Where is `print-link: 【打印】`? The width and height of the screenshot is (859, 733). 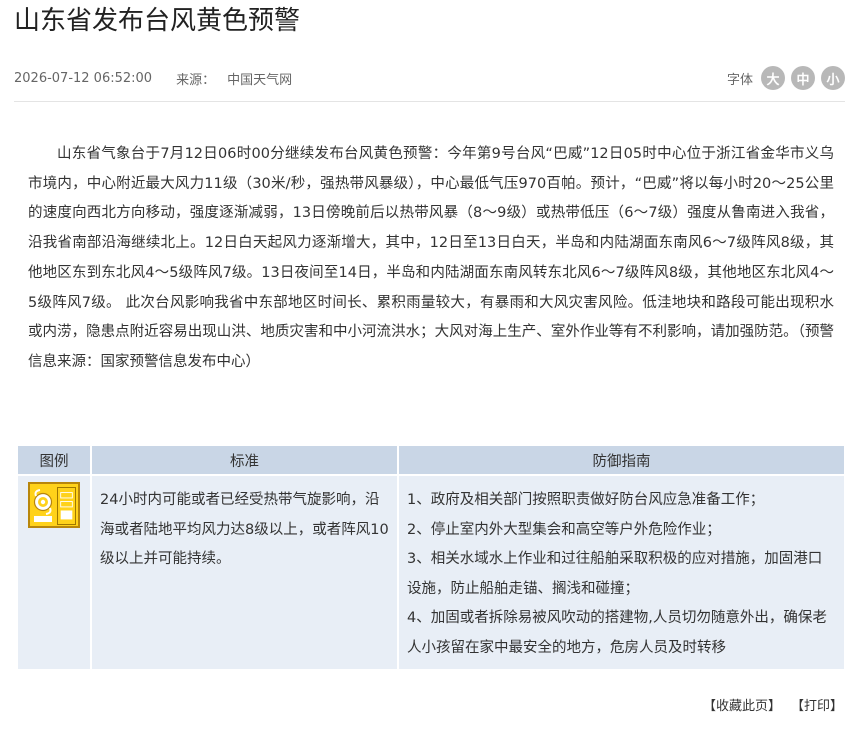
print-link: 【打印】 is located at coordinates (817, 704).